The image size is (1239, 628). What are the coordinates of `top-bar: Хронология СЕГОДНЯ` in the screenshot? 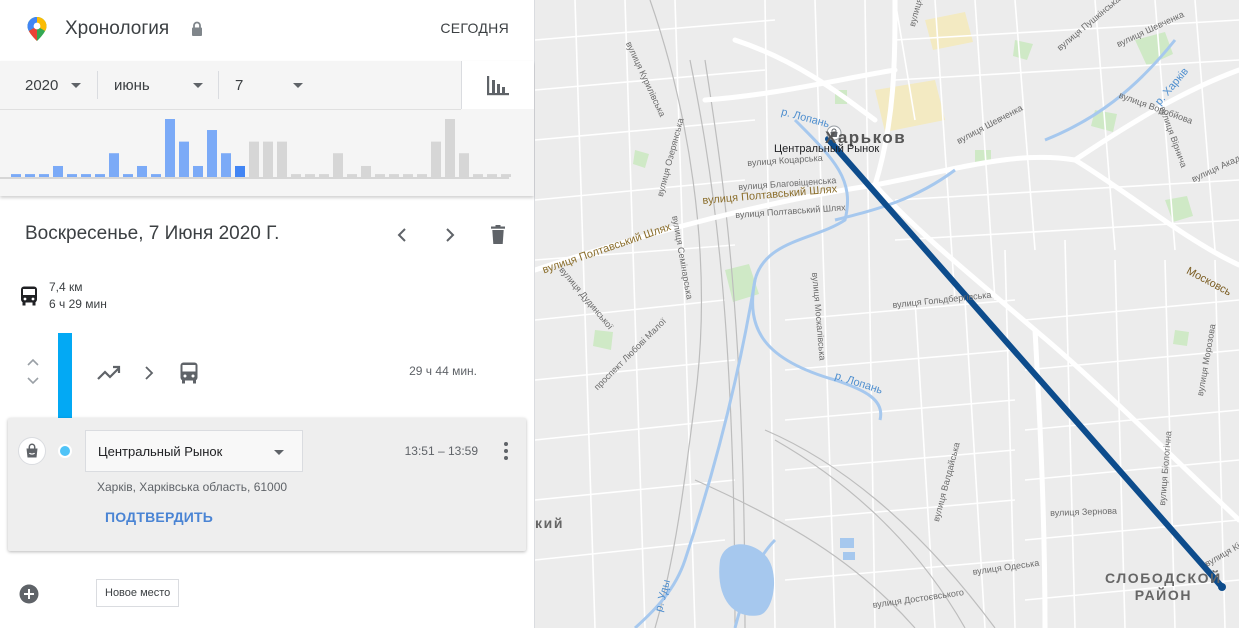 It's located at (267, 30).